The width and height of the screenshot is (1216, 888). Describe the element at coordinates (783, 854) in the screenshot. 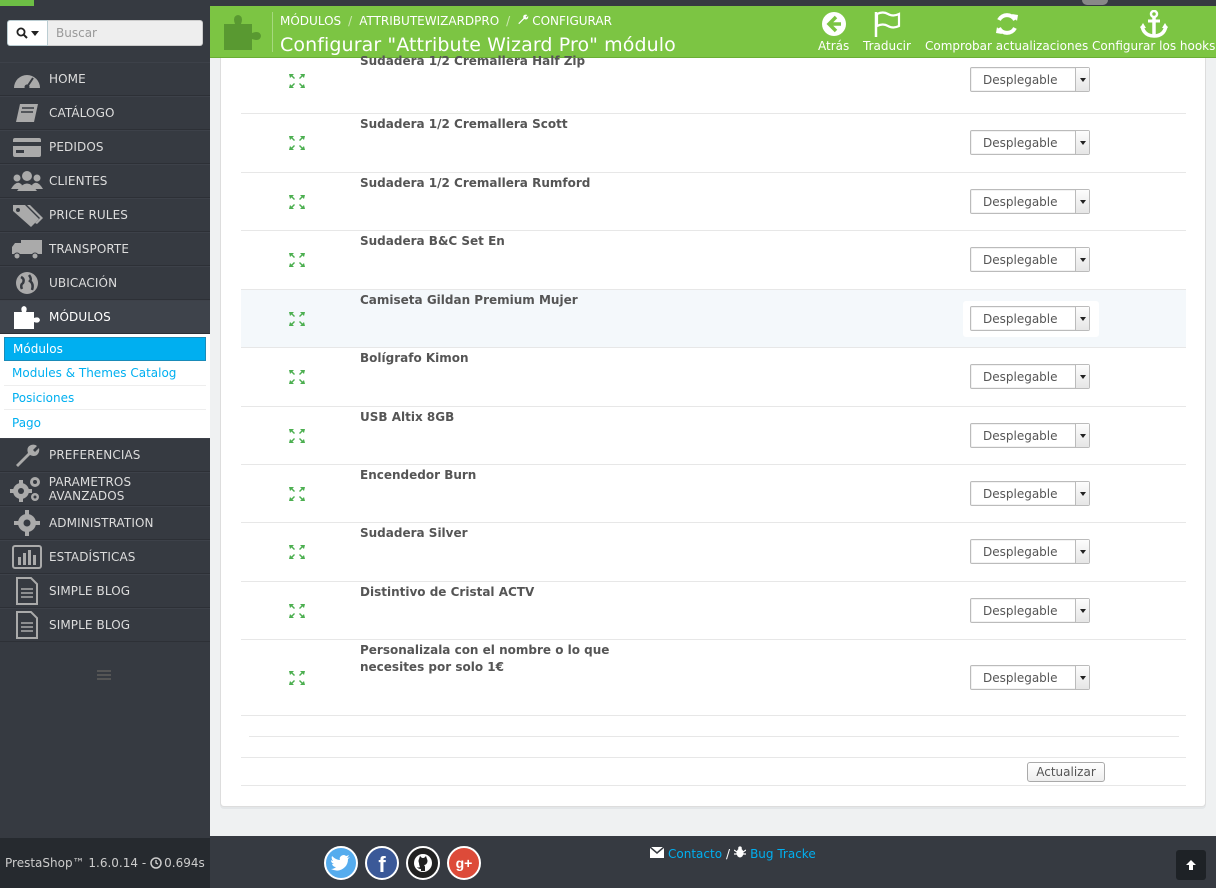

I see `bug-tracker-link: Bug Tracke` at that location.